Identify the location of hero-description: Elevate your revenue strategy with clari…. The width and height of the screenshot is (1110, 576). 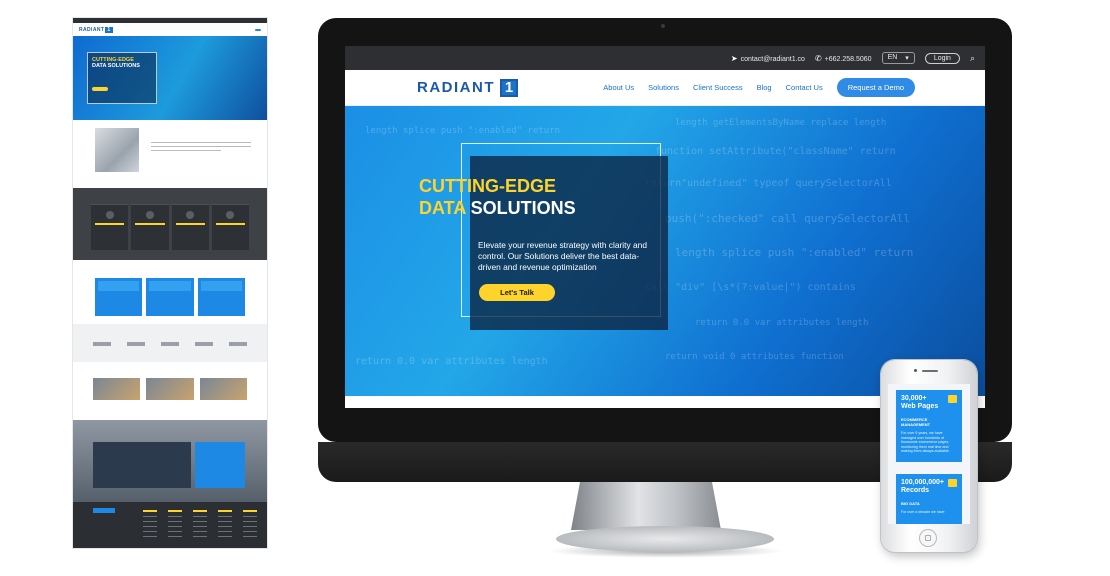
(562, 256).